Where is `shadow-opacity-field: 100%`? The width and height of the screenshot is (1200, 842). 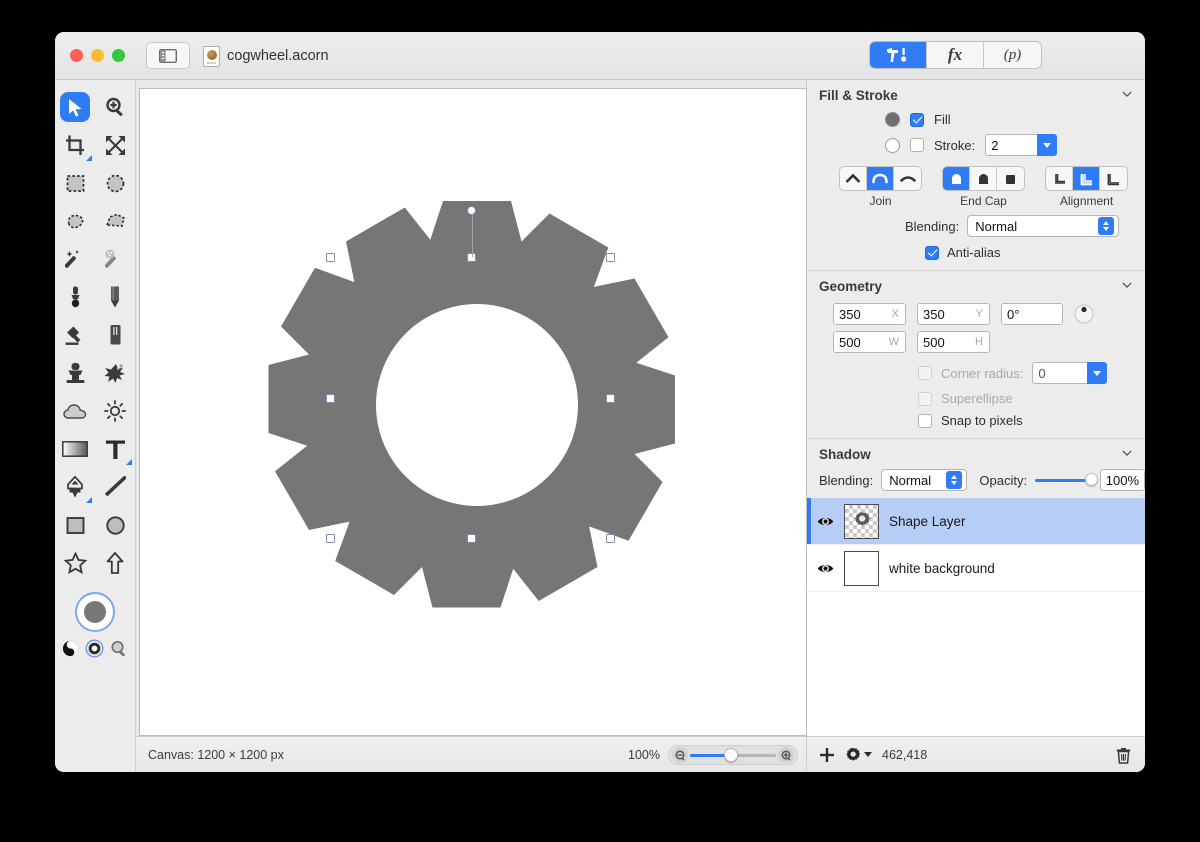
shadow-opacity-field: 100% is located at coordinates (1122, 480).